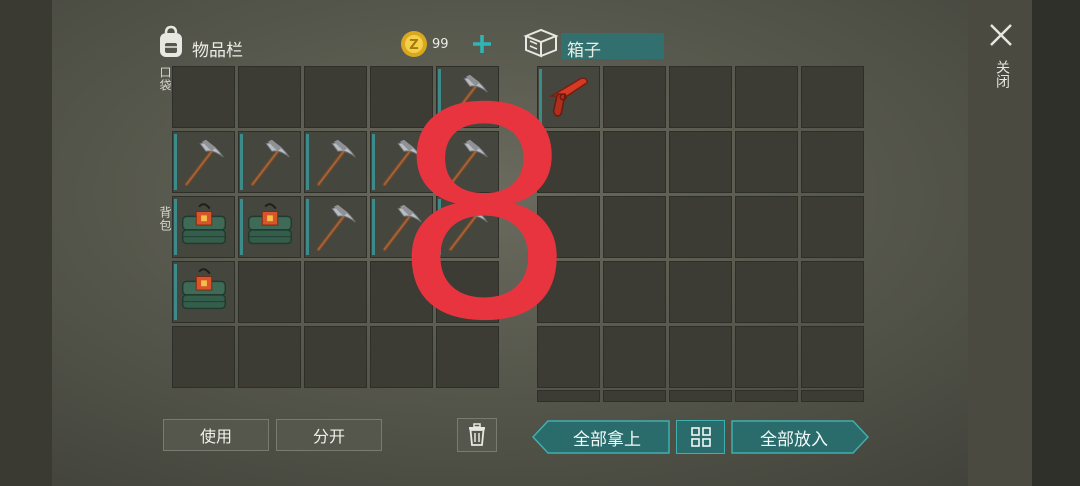 This screenshot has height=486, width=1080. I want to click on trash-icon, so click(477, 434).